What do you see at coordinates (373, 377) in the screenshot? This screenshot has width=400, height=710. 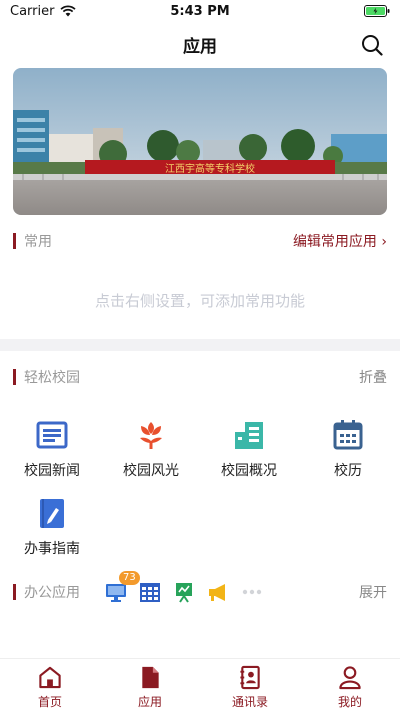 I see `collapse-campus-link: 折叠` at bounding box center [373, 377].